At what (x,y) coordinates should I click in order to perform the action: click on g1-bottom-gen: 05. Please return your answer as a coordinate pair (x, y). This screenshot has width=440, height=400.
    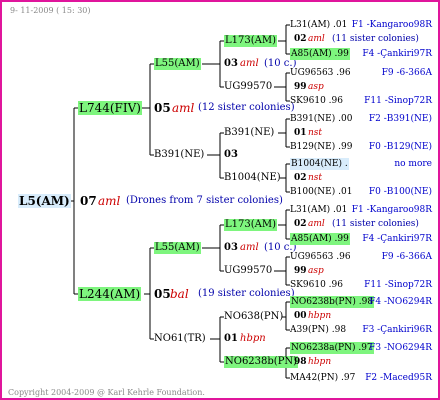
    Looking at the image, I should click on (162, 294).